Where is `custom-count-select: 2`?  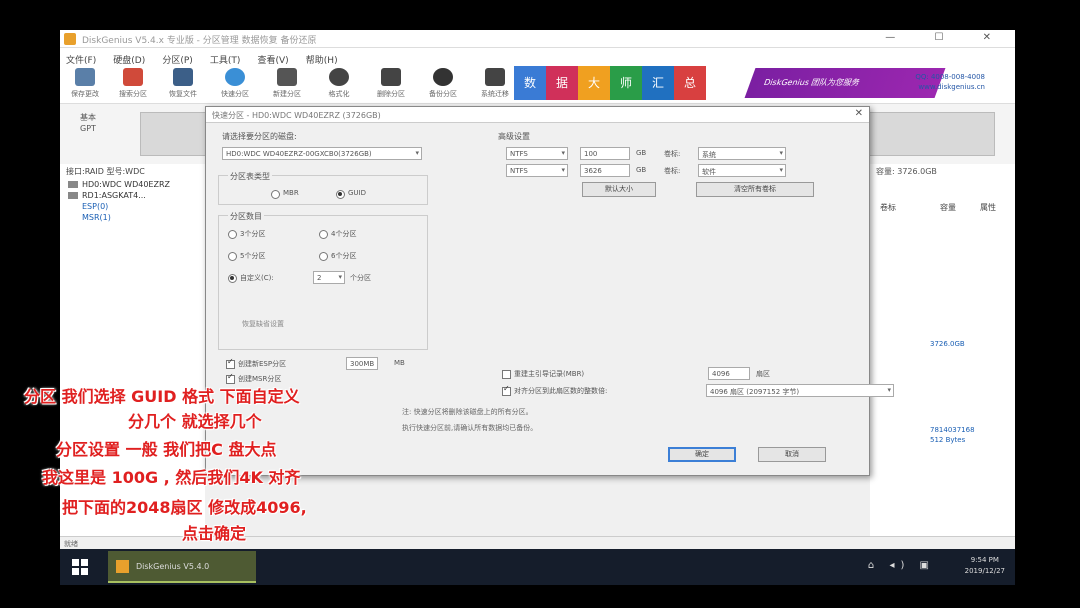 custom-count-select: 2 is located at coordinates (329, 277).